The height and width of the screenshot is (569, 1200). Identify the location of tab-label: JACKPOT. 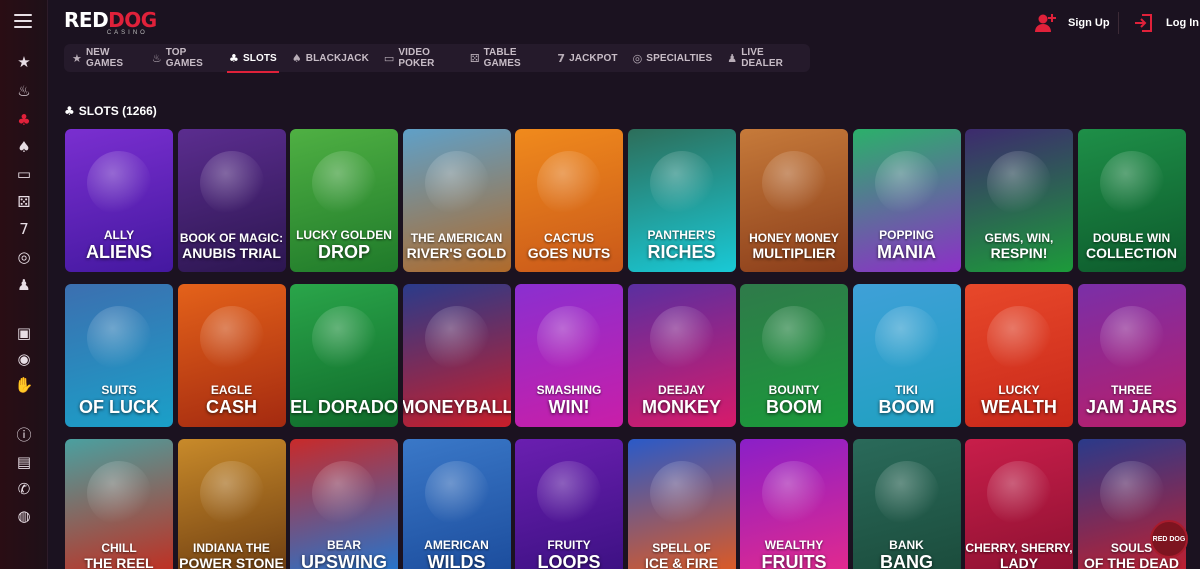
(593, 58).